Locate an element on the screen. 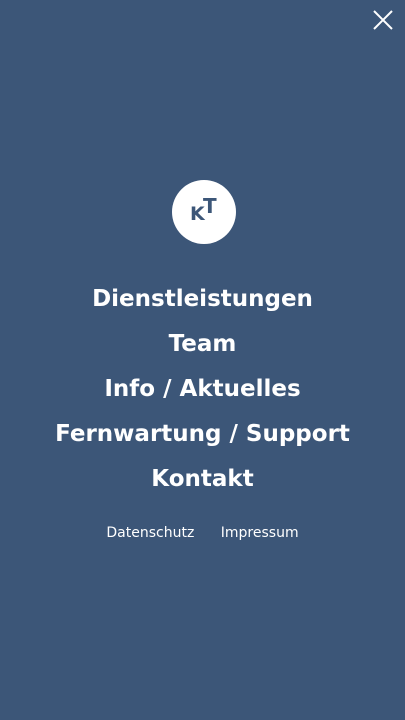 The width and height of the screenshot is (405, 720). close-button is located at coordinates (383, 20).